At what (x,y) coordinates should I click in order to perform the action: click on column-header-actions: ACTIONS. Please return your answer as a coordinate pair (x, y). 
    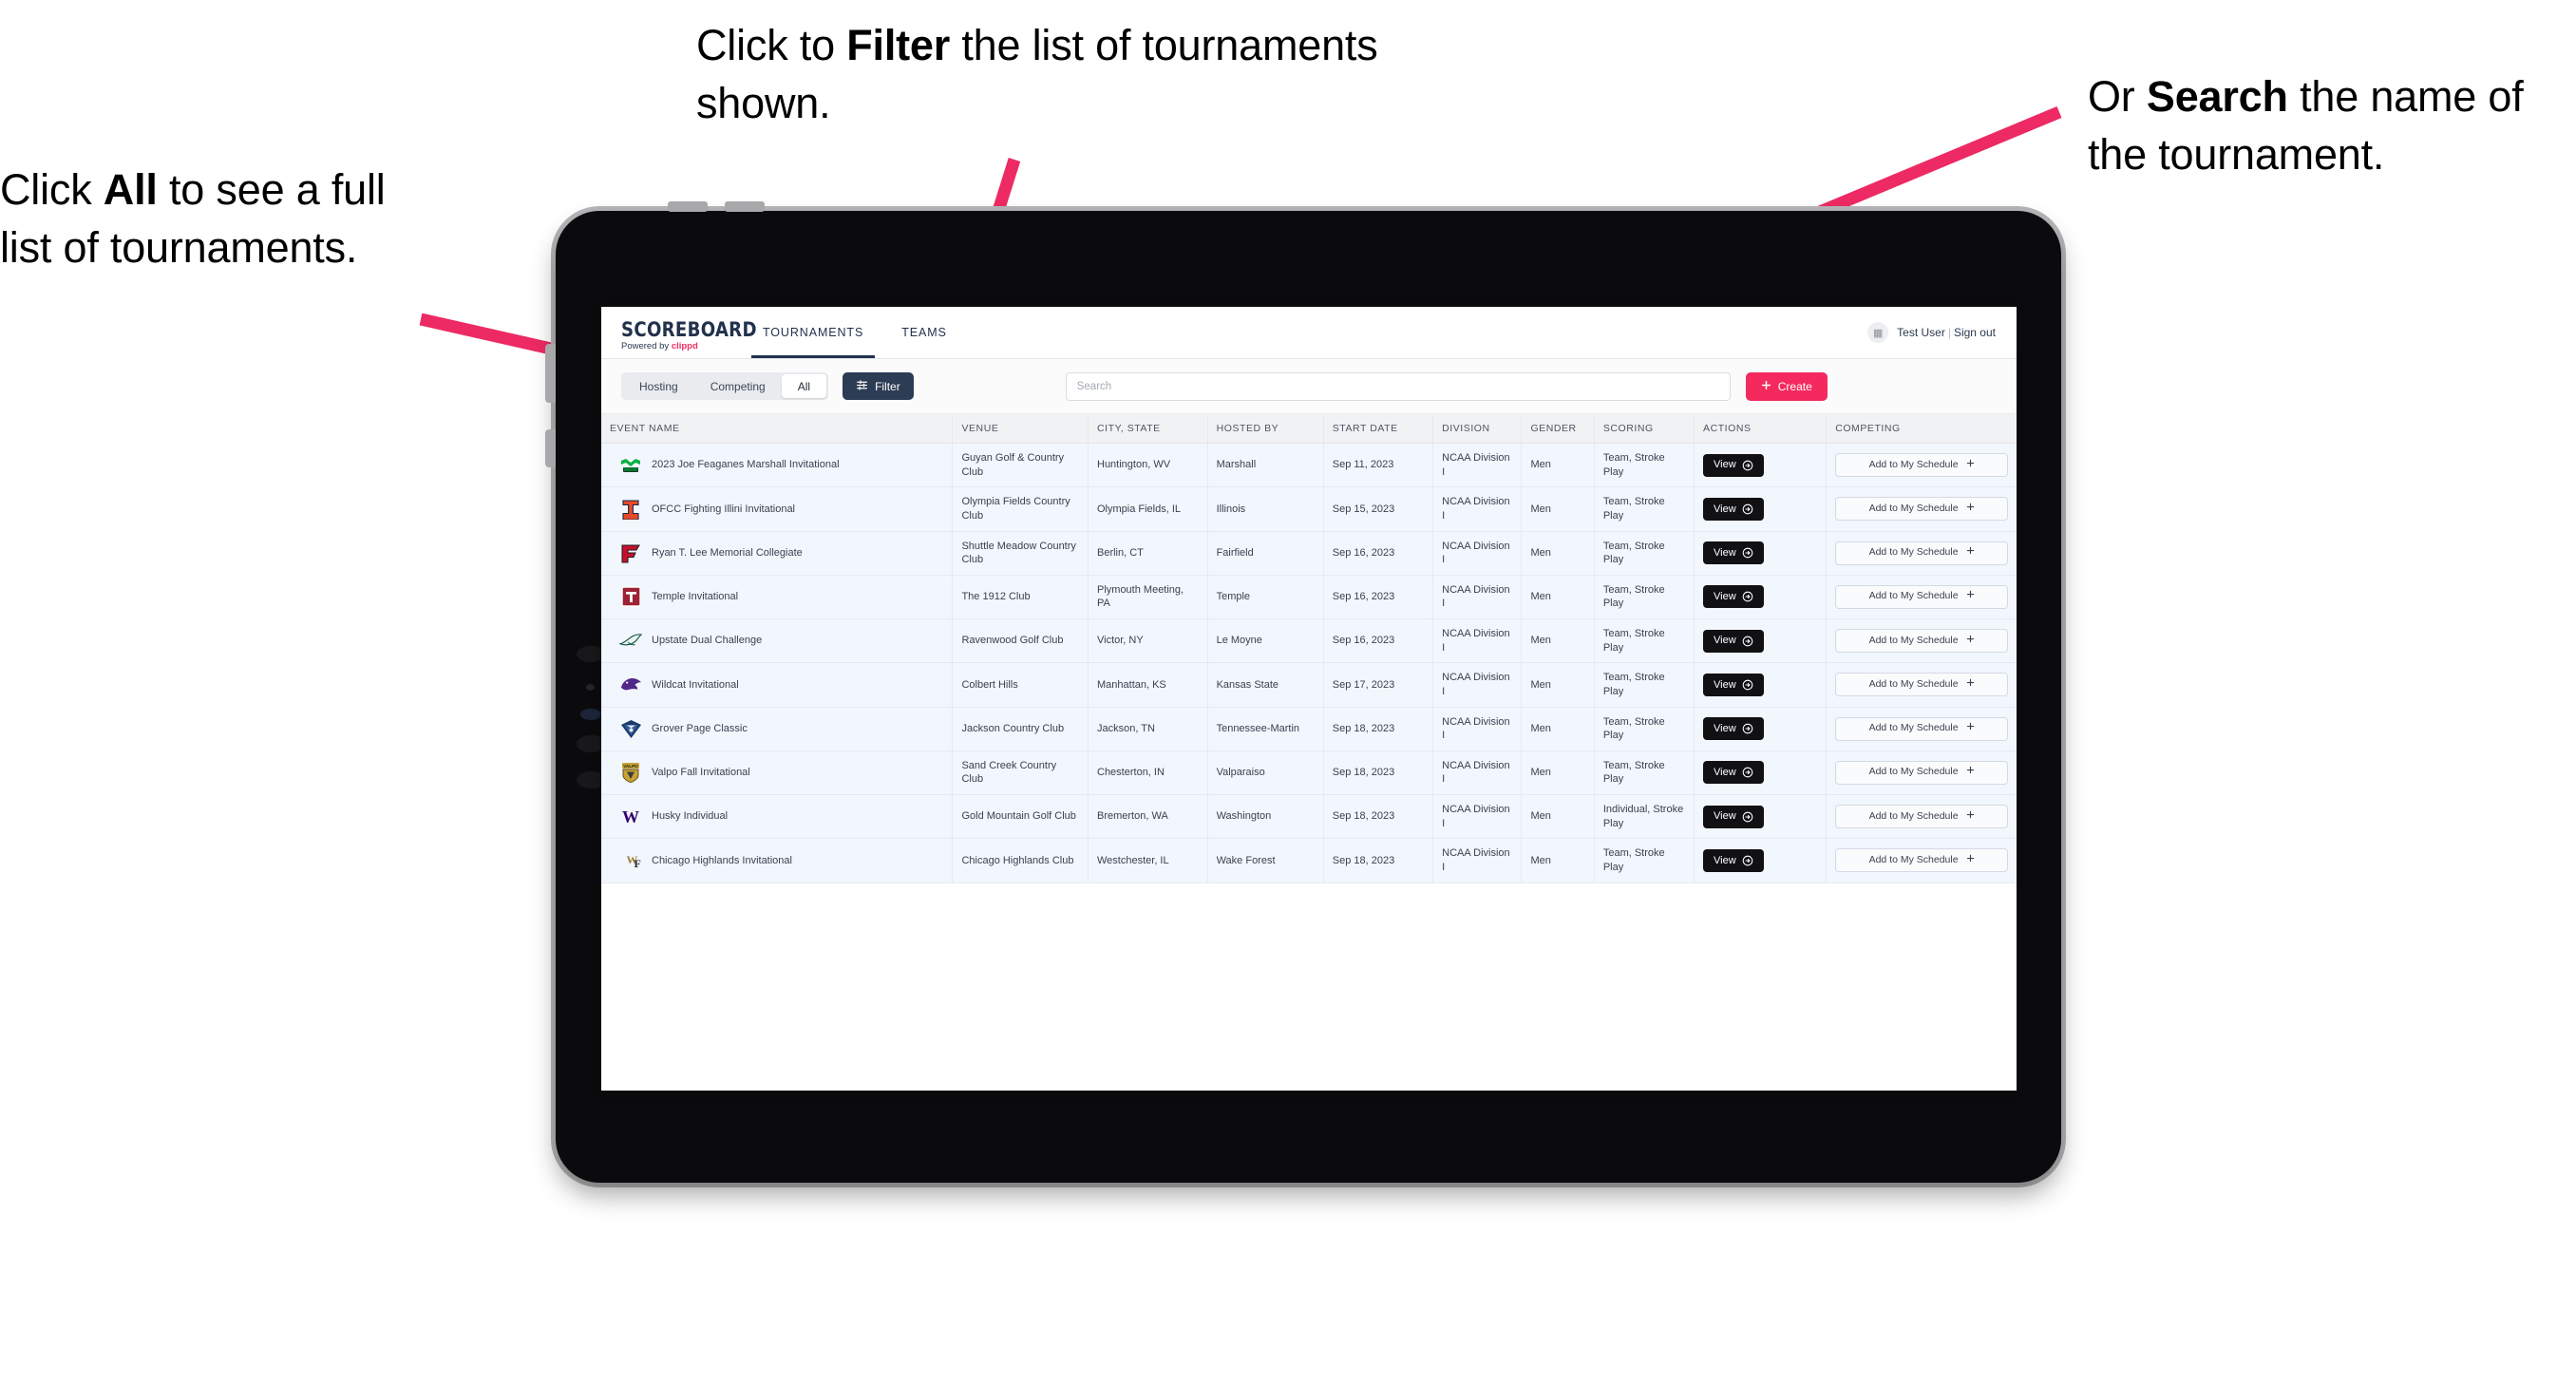
    Looking at the image, I should click on (1761, 429).